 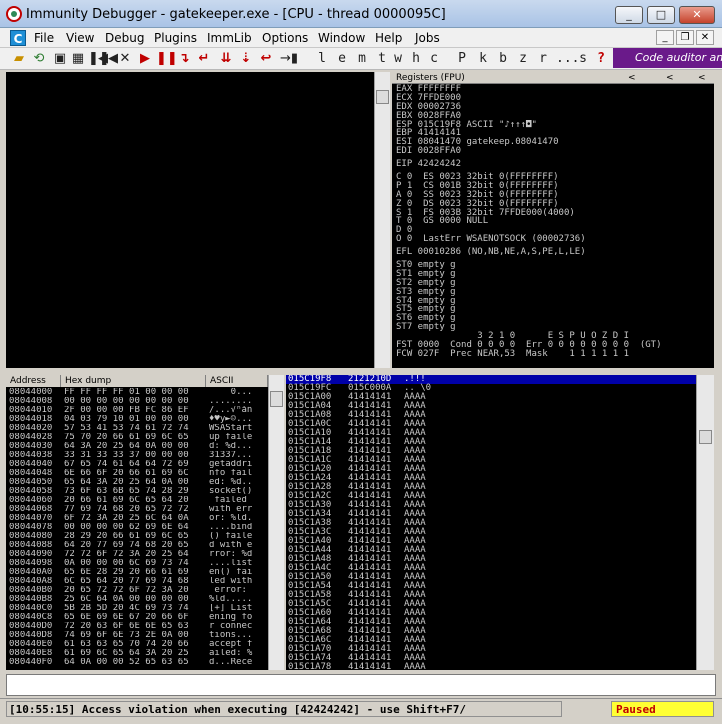 What do you see at coordinates (382, 58) in the screenshot?
I see `threads-window-button: t` at bounding box center [382, 58].